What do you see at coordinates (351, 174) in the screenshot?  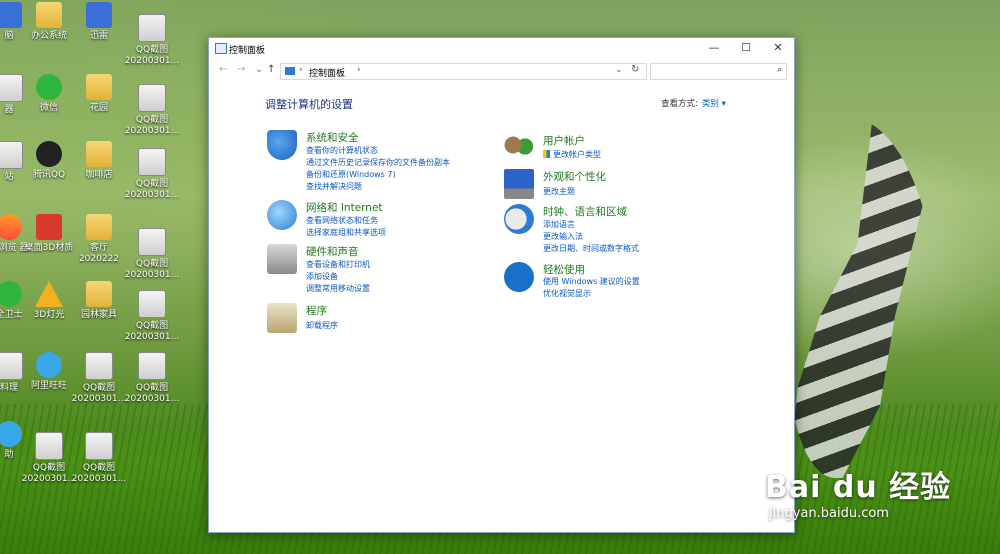 I see `category-link: 备份和还原(Windows 7)` at bounding box center [351, 174].